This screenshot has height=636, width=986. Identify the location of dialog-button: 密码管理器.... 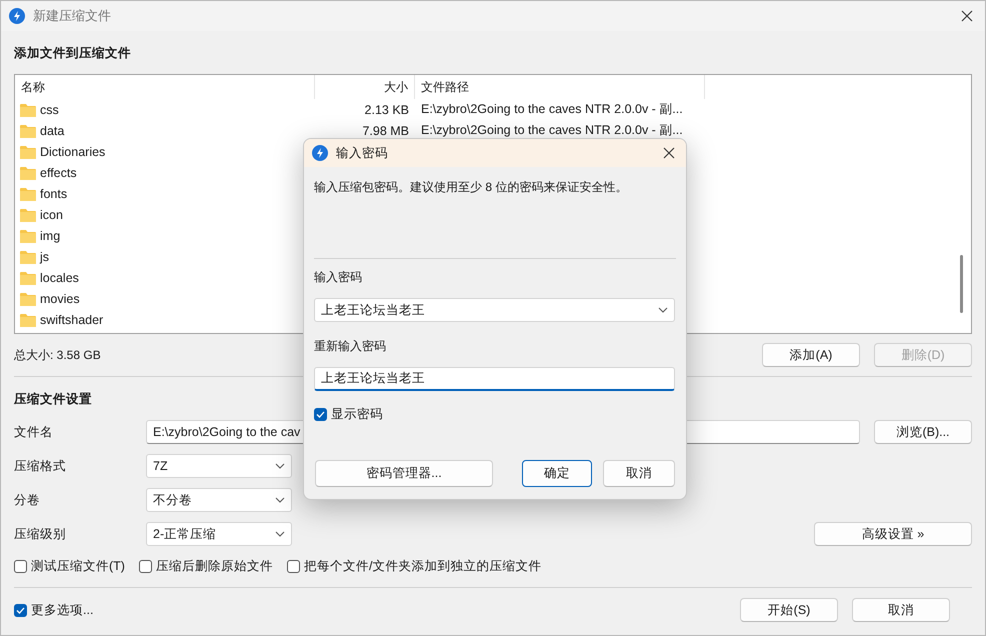
(404, 473).